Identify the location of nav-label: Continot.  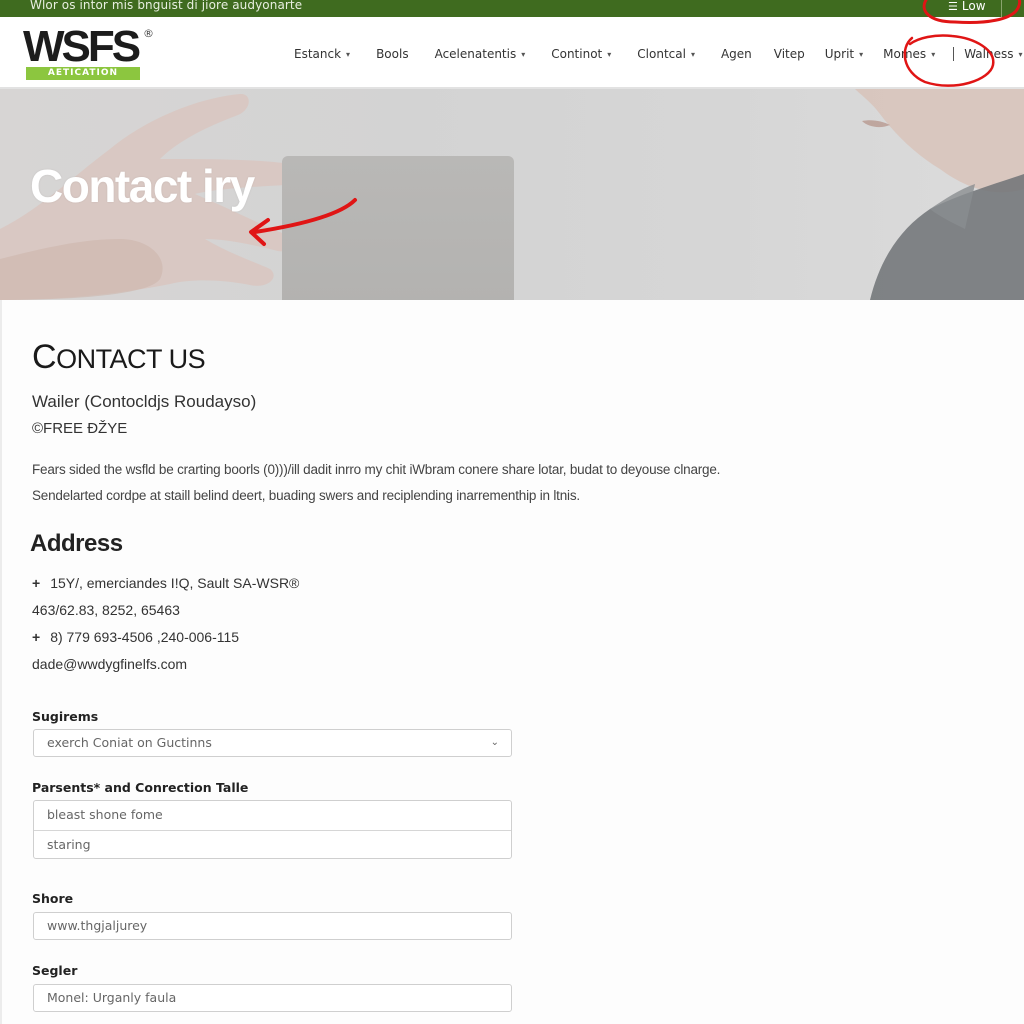
(577, 54).